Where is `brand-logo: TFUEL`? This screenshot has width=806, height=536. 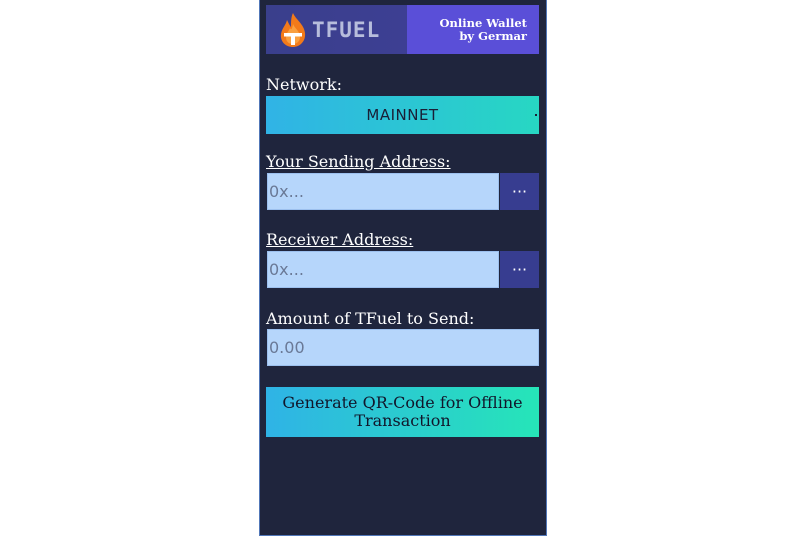 brand-logo: TFUEL is located at coordinates (336, 29).